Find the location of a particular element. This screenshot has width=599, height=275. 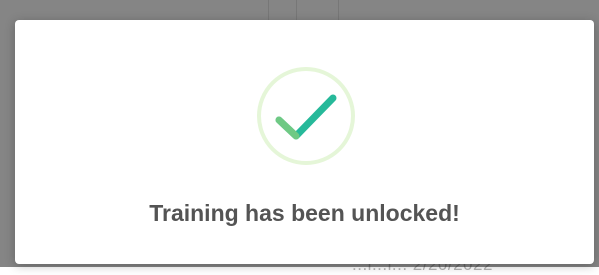

success-message: Training has been unlocked! is located at coordinates (304, 213).